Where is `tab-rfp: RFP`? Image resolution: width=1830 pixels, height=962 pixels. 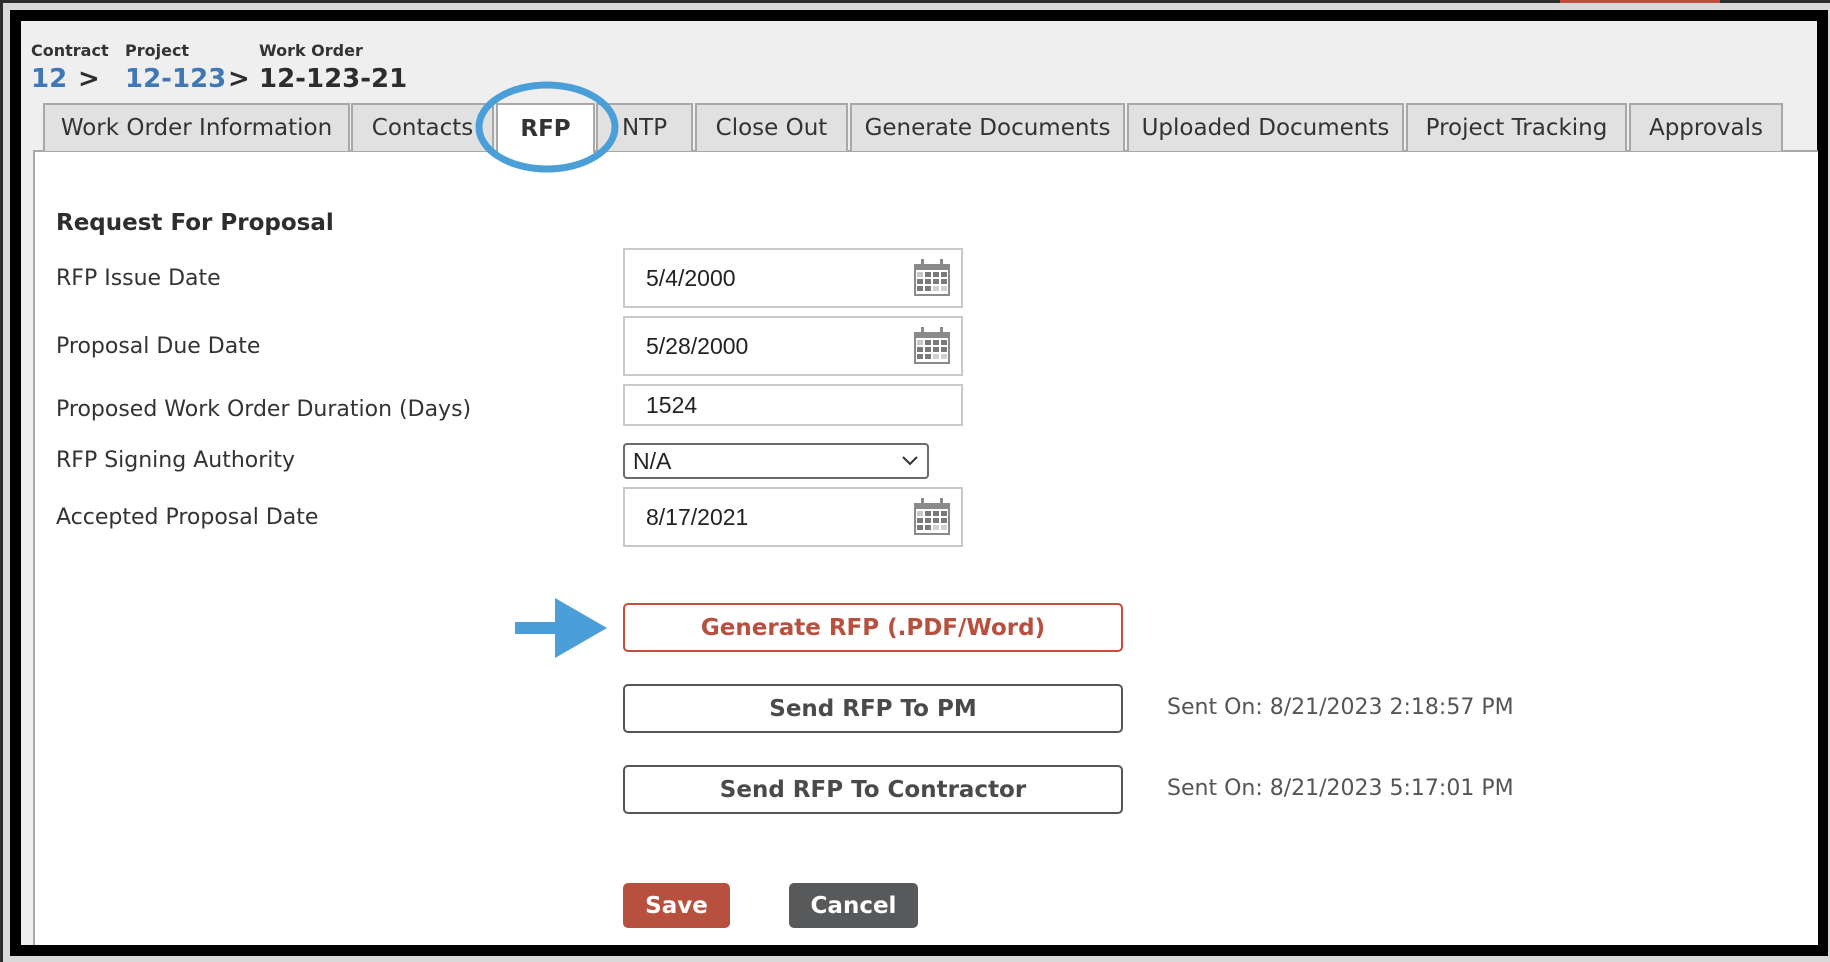 tab-rfp: RFP is located at coordinates (545, 128).